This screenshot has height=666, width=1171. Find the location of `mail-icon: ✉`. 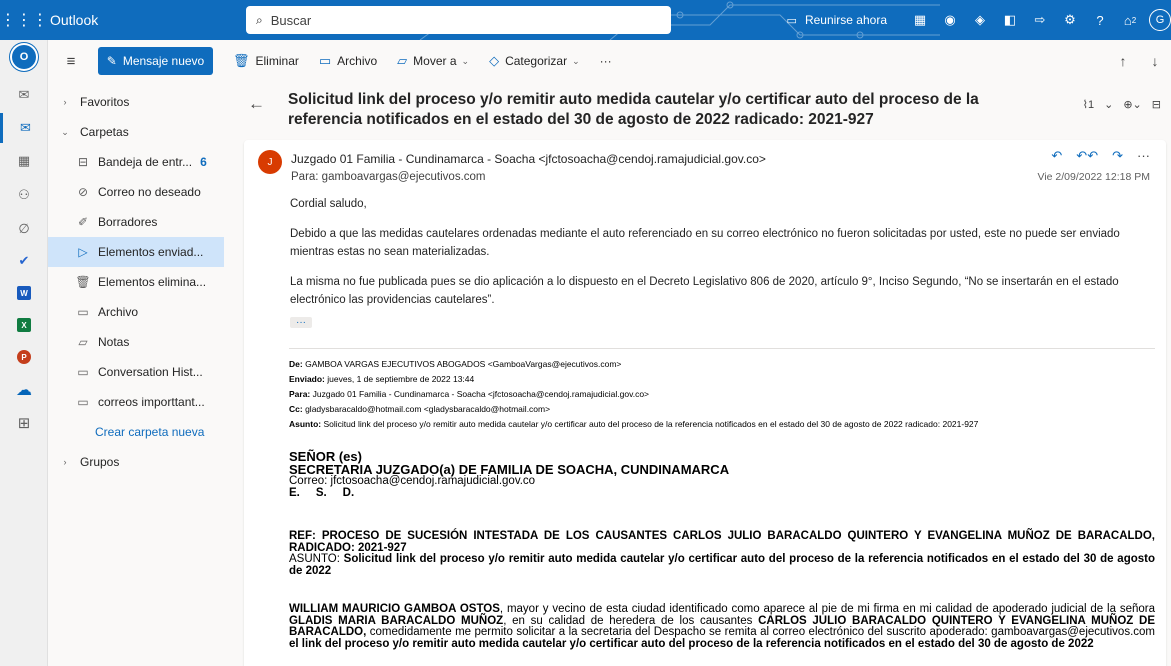

mail-icon: ✉ is located at coordinates (24, 95).